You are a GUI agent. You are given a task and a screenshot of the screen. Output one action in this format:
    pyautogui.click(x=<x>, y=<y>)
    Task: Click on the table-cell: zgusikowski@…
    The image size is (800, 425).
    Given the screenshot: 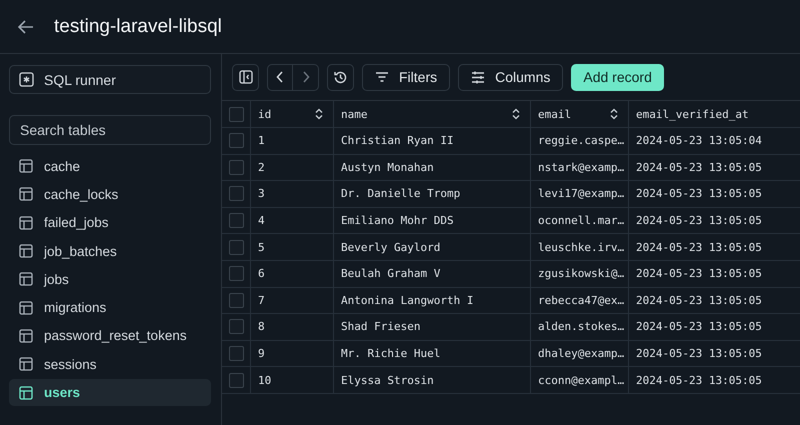 What is the action you would take?
    pyautogui.click(x=581, y=273)
    